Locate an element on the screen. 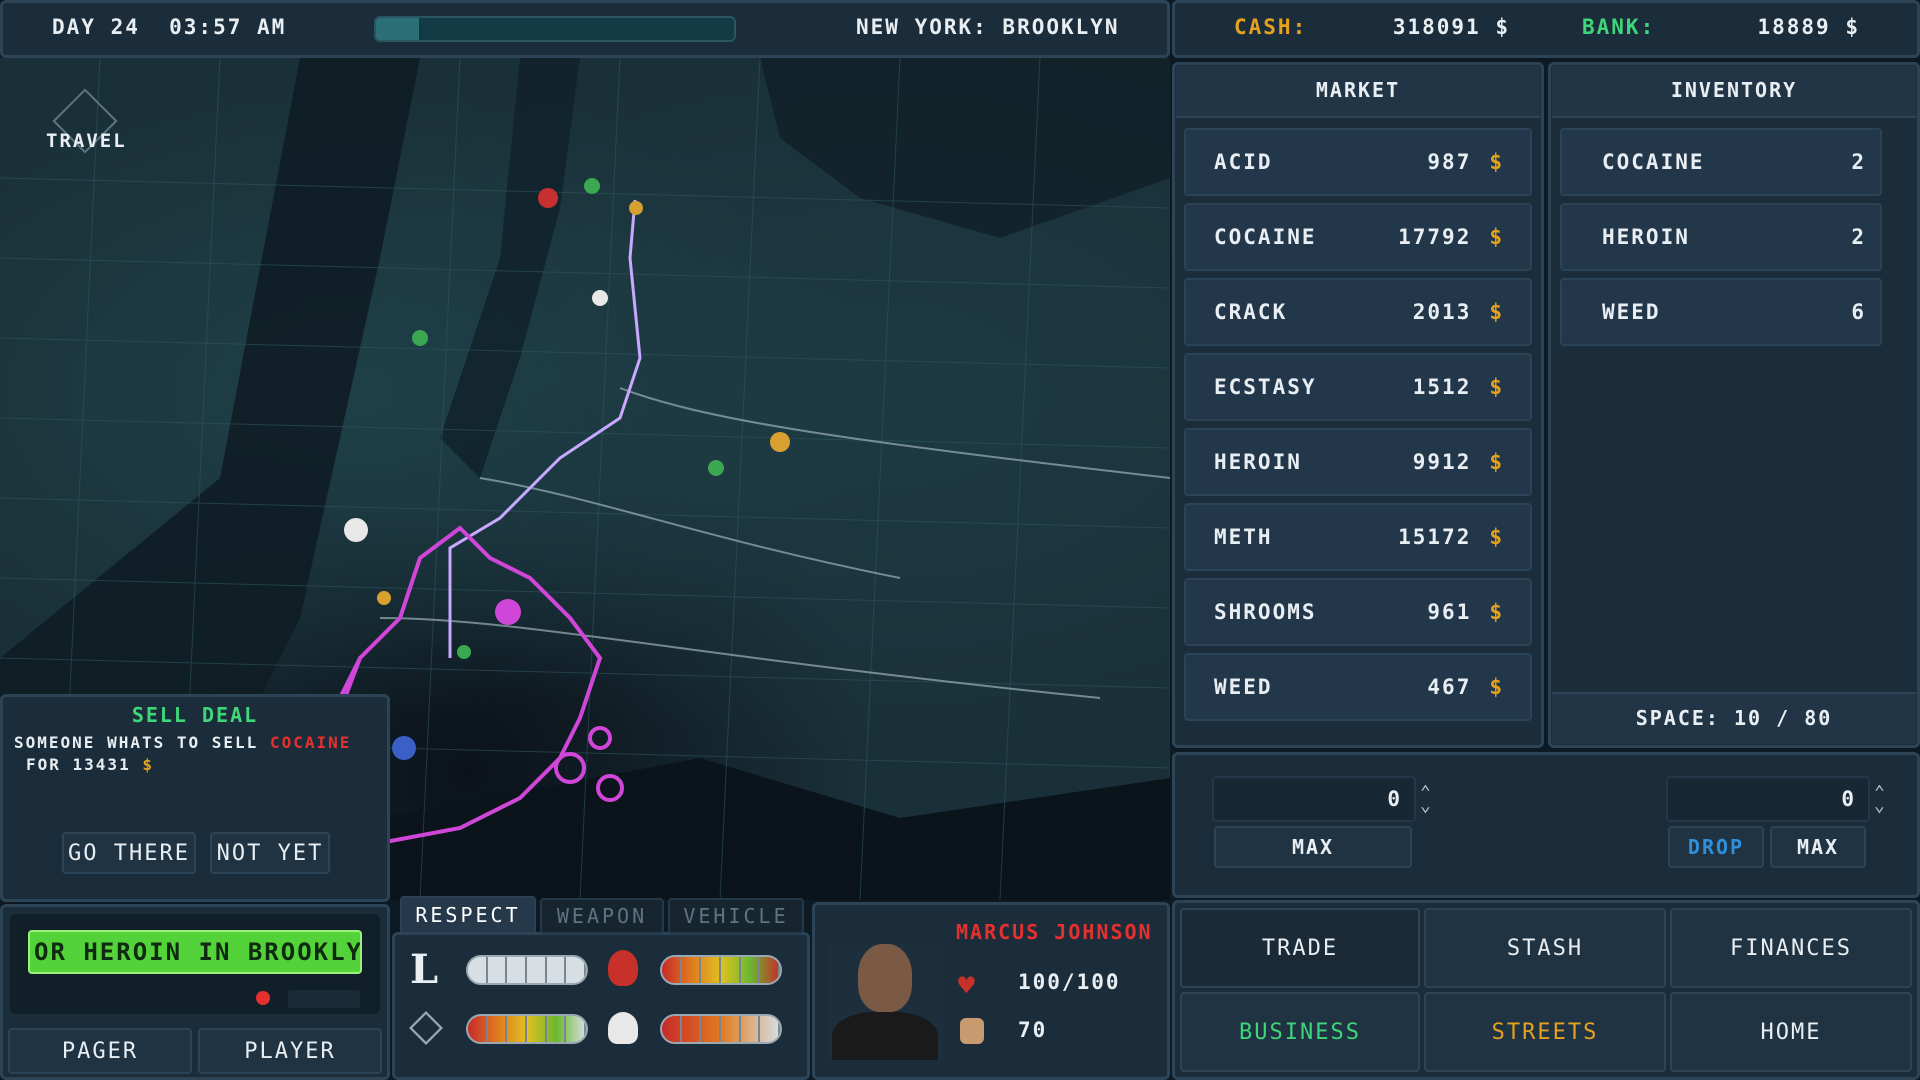  market-item-name: ACID is located at coordinates (1243, 162).